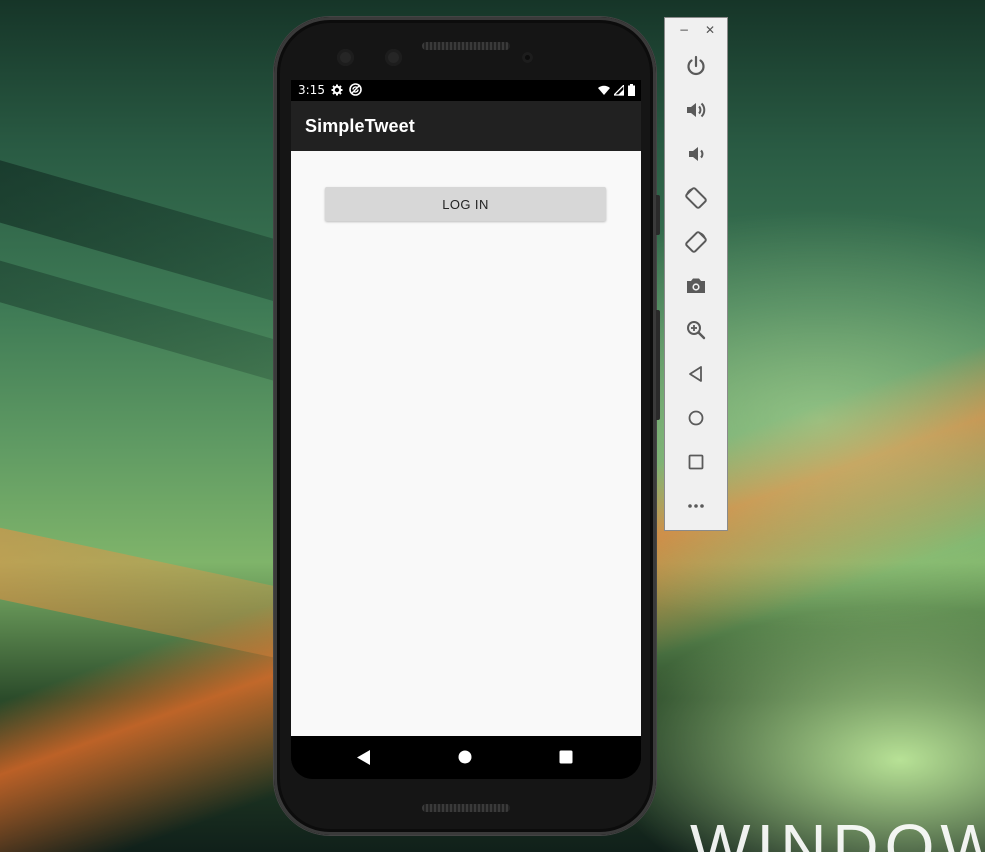 The width and height of the screenshot is (985, 852). I want to click on emulator-back-button, so click(696, 374).